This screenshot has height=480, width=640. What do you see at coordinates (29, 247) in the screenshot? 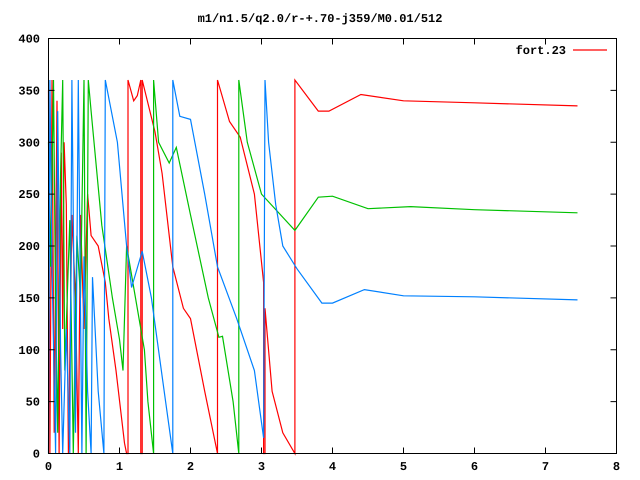
I see `y-tick-label: 200` at bounding box center [29, 247].